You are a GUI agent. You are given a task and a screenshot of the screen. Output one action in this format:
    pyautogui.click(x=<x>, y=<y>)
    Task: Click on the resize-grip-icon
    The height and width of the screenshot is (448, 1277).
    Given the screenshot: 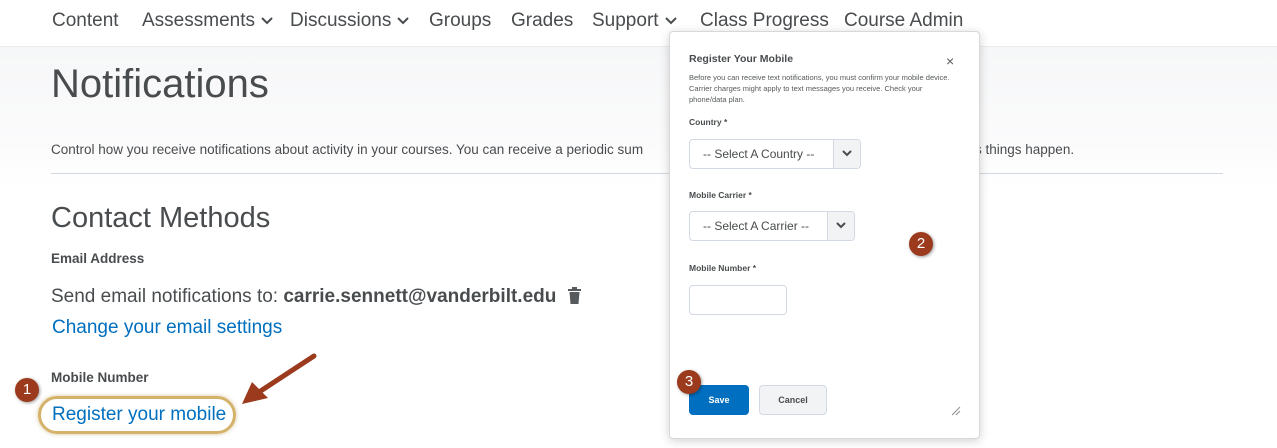 What is the action you would take?
    pyautogui.click(x=956, y=411)
    